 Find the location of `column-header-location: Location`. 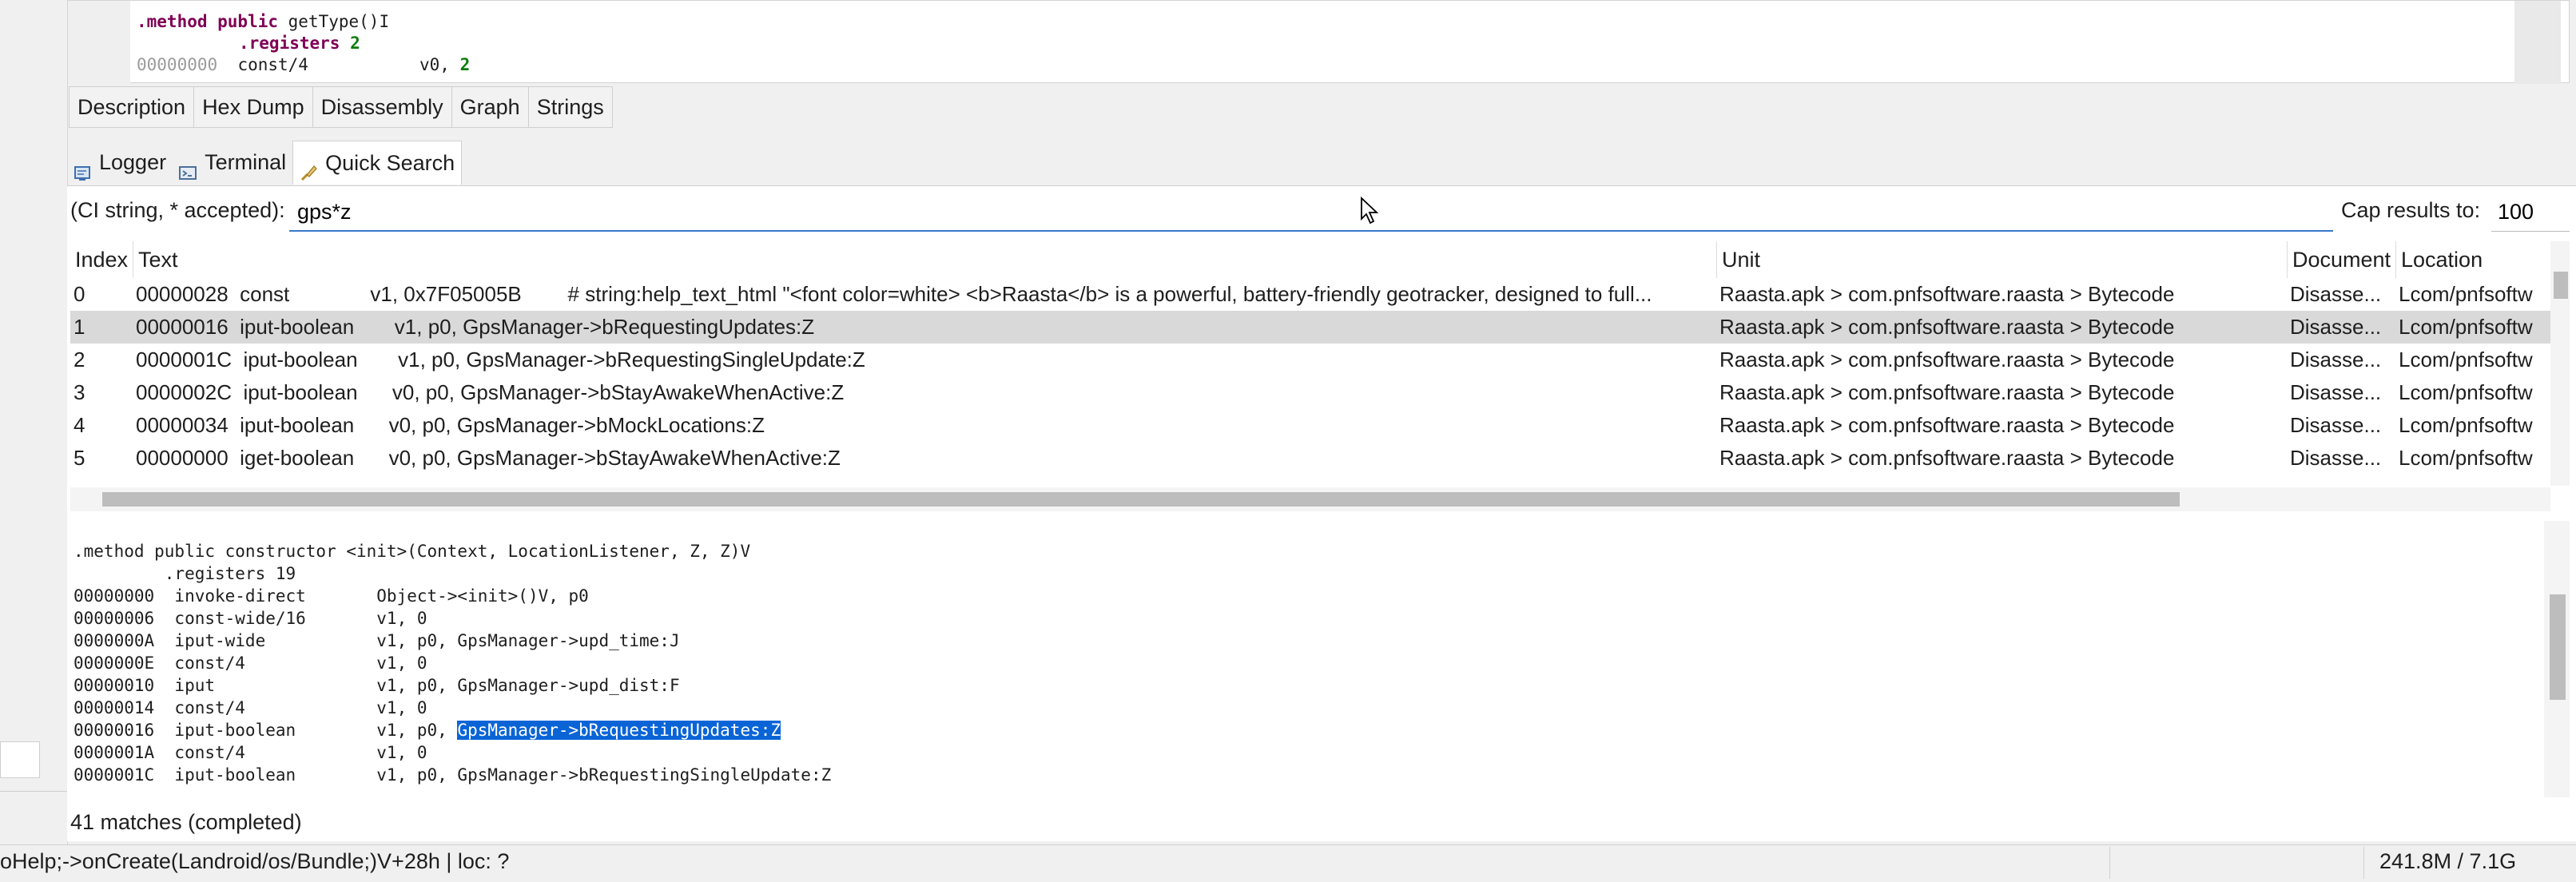

column-header-location: Location is located at coordinates (2472, 260).